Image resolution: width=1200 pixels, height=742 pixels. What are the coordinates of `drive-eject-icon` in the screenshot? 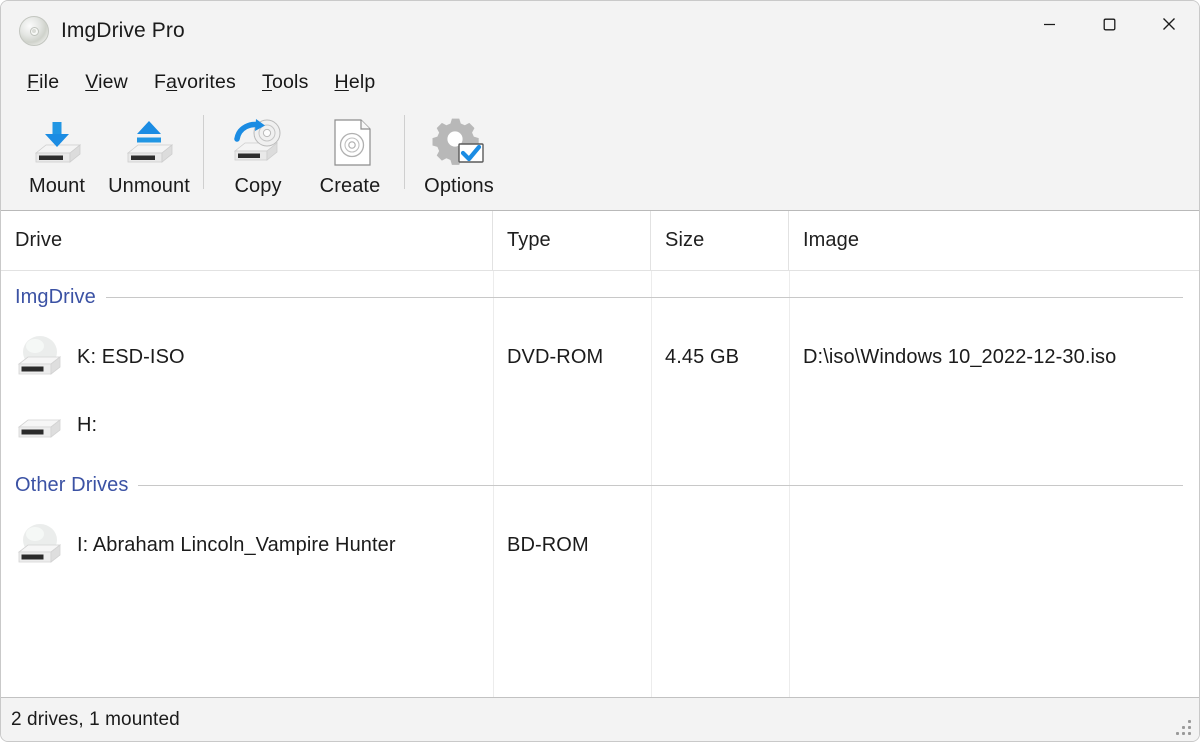 It's located at (149, 143).